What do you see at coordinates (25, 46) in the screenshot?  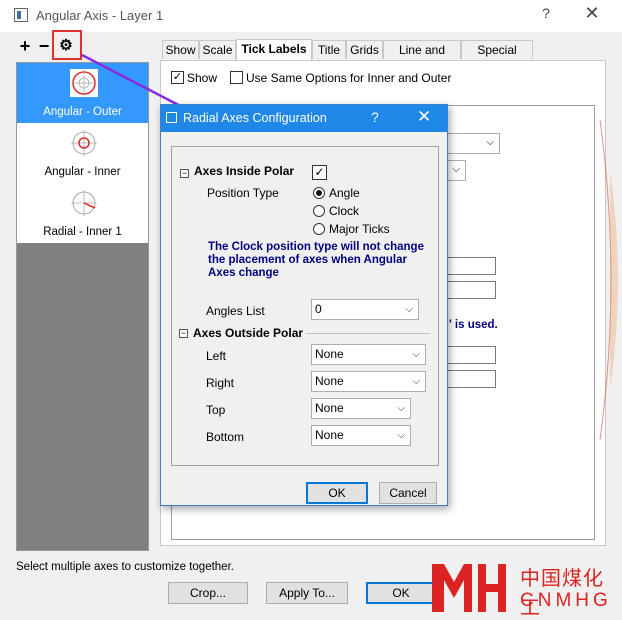 I see `add-axis-button: +` at bounding box center [25, 46].